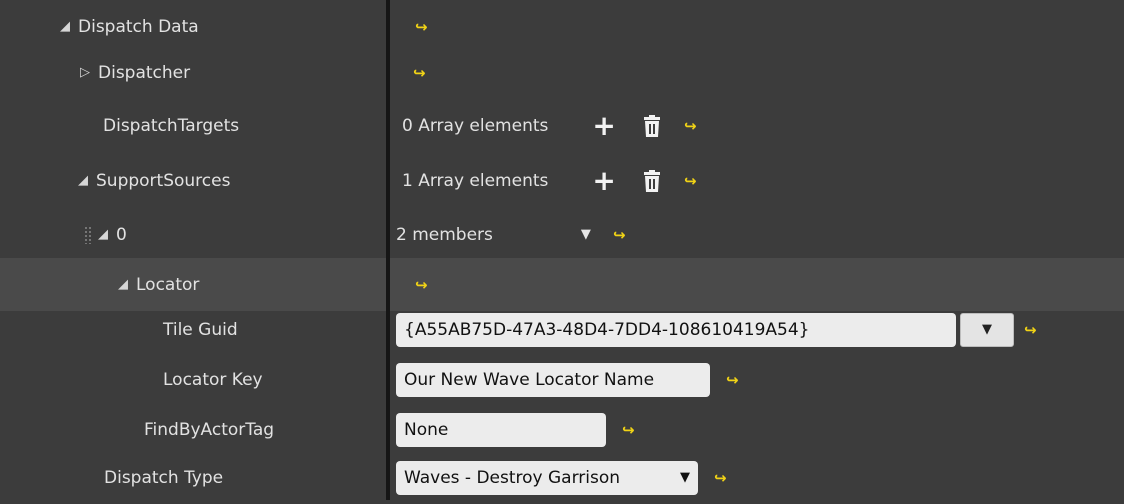  What do you see at coordinates (144, 72) in the screenshot?
I see `dispatcher-label: Dispatcher` at bounding box center [144, 72].